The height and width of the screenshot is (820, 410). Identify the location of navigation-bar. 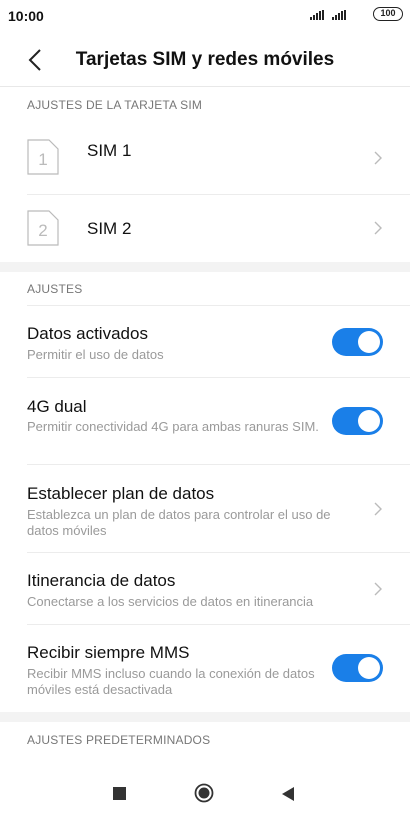
(205, 791).